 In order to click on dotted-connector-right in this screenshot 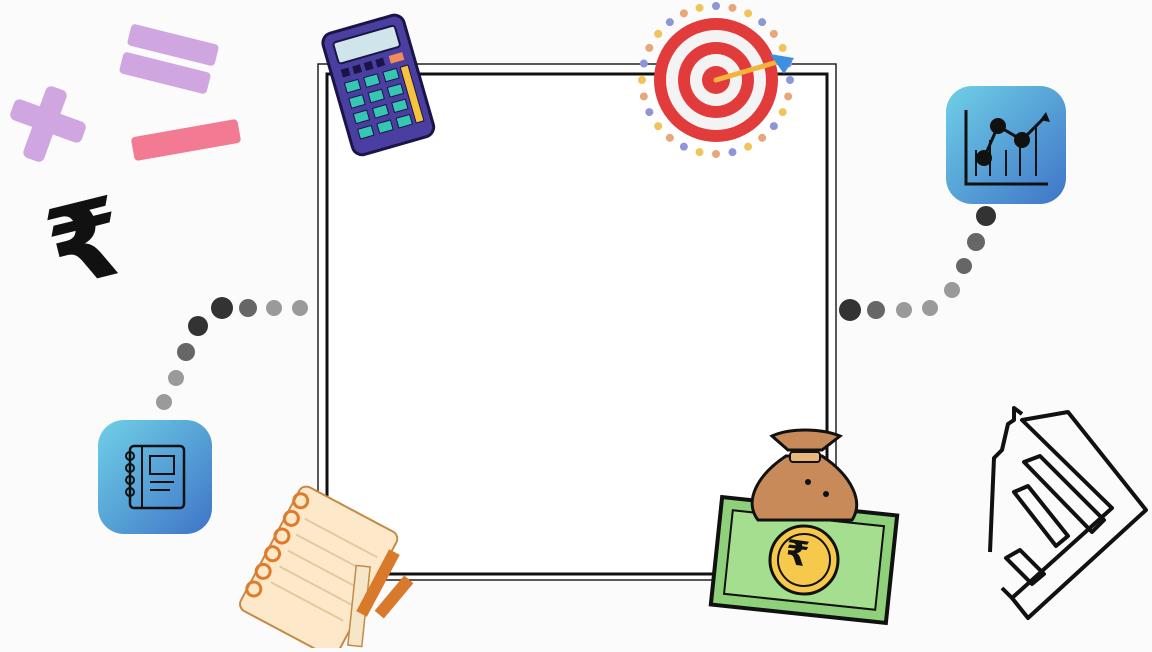, I will do `click(917, 263)`.